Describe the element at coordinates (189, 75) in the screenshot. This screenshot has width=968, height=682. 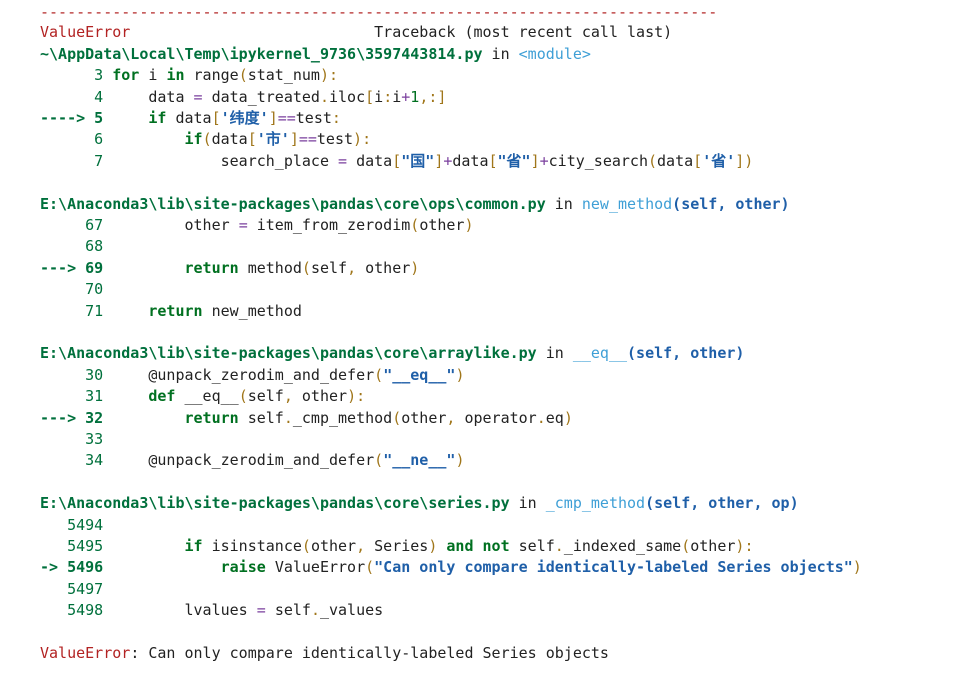
I see `code-line: 3 for i in range(stat_num):` at that location.